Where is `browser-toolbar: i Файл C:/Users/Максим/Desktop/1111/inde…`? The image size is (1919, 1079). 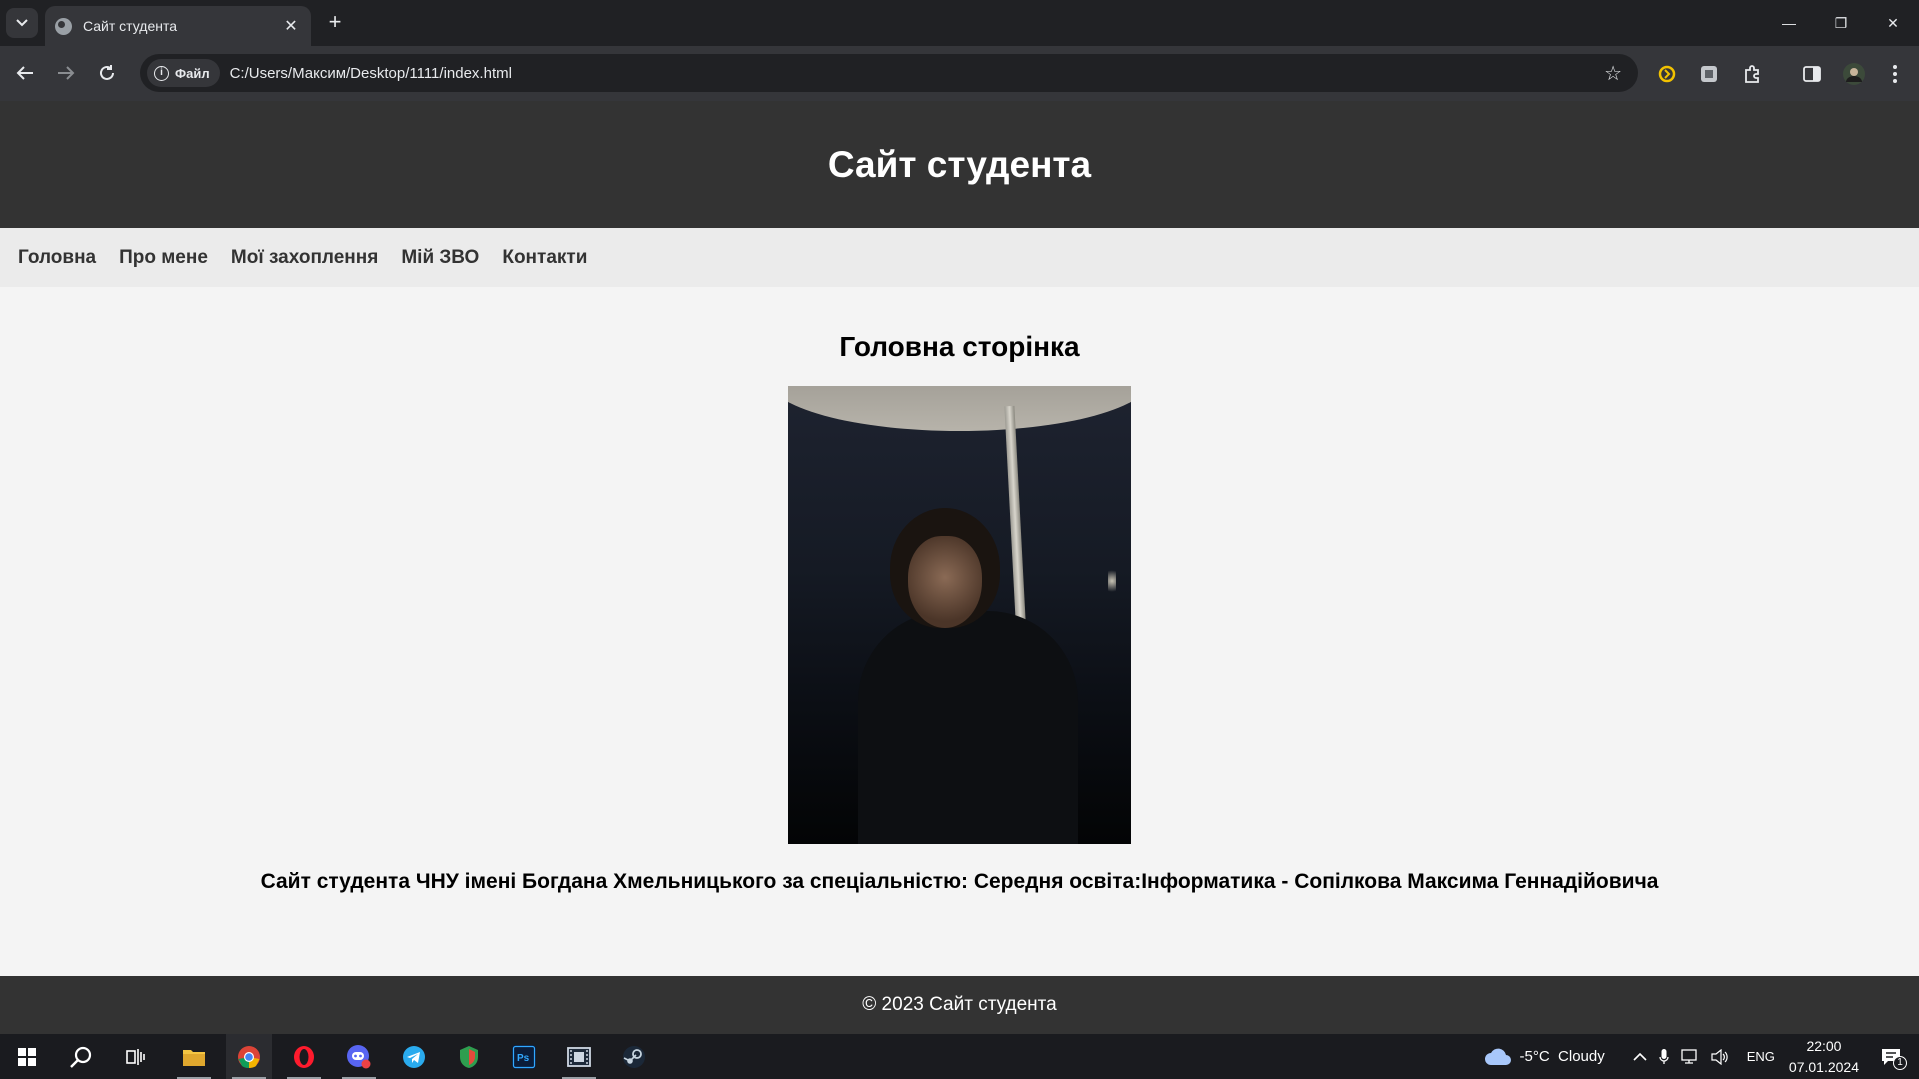 browser-toolbar: i Файл C:/Users/Максим/Desktop/1111/inde… is located at coordinates (959, 73).